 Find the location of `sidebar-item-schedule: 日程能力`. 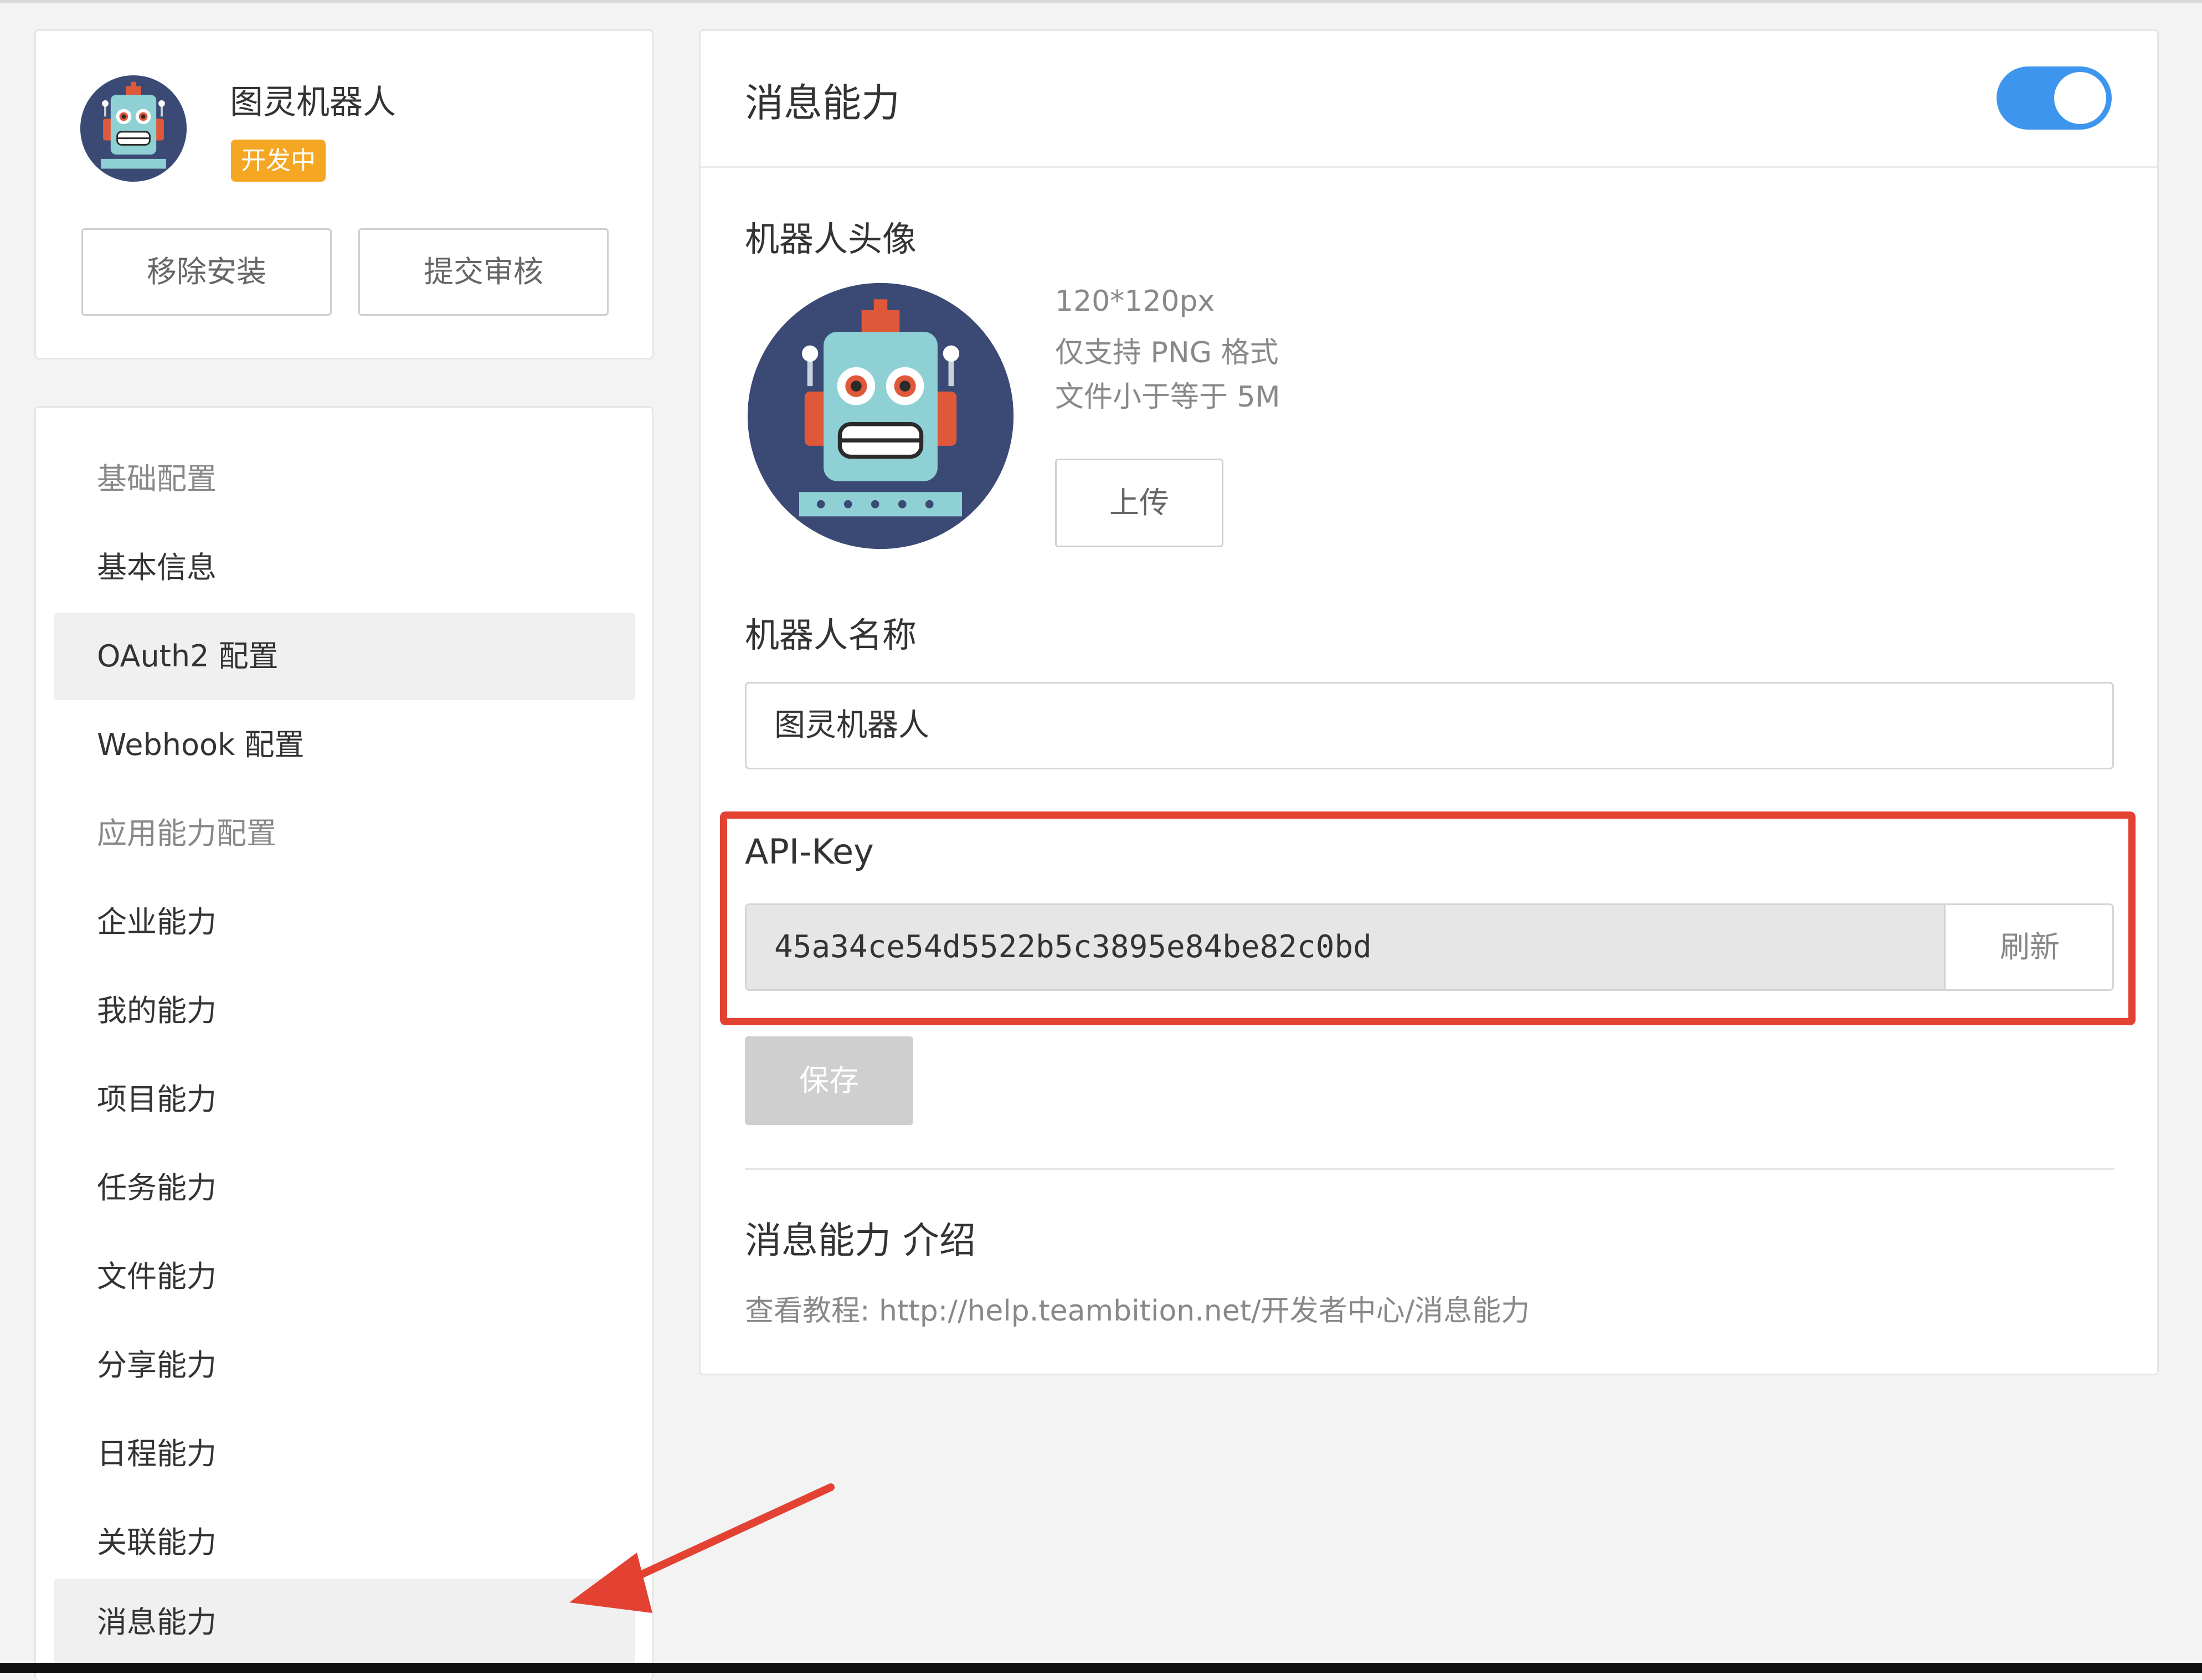

sidebar-item-schedule: 日程能力 is located at coordinates (344, 1454).